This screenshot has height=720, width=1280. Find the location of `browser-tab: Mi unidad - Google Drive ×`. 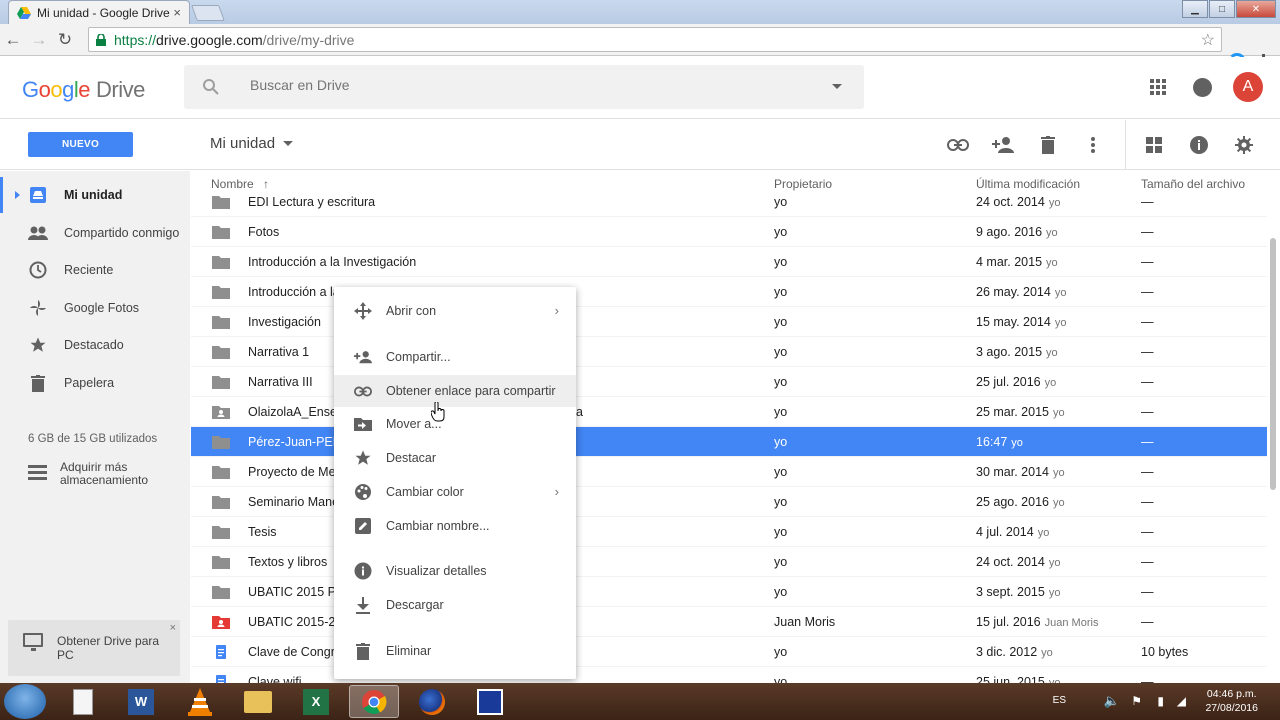

browser-tab: Mi unidad - Google Drive × is located at coordinates (99, 12).